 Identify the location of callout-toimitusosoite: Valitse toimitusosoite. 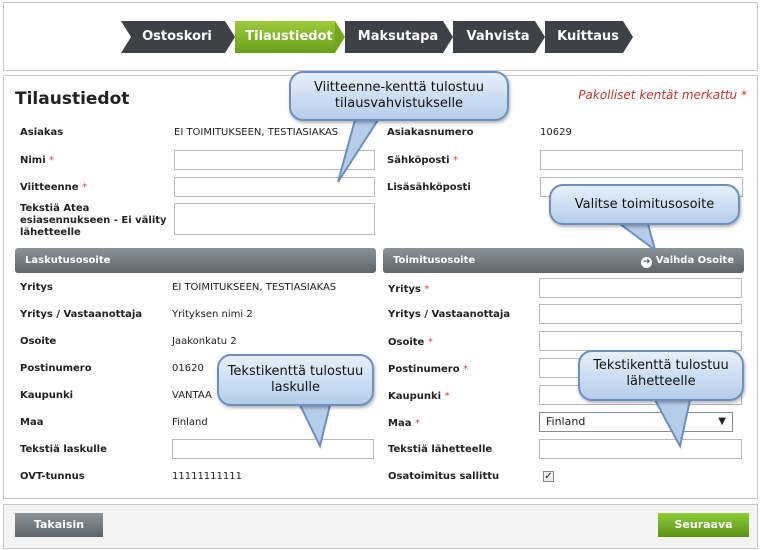
(644, 204).